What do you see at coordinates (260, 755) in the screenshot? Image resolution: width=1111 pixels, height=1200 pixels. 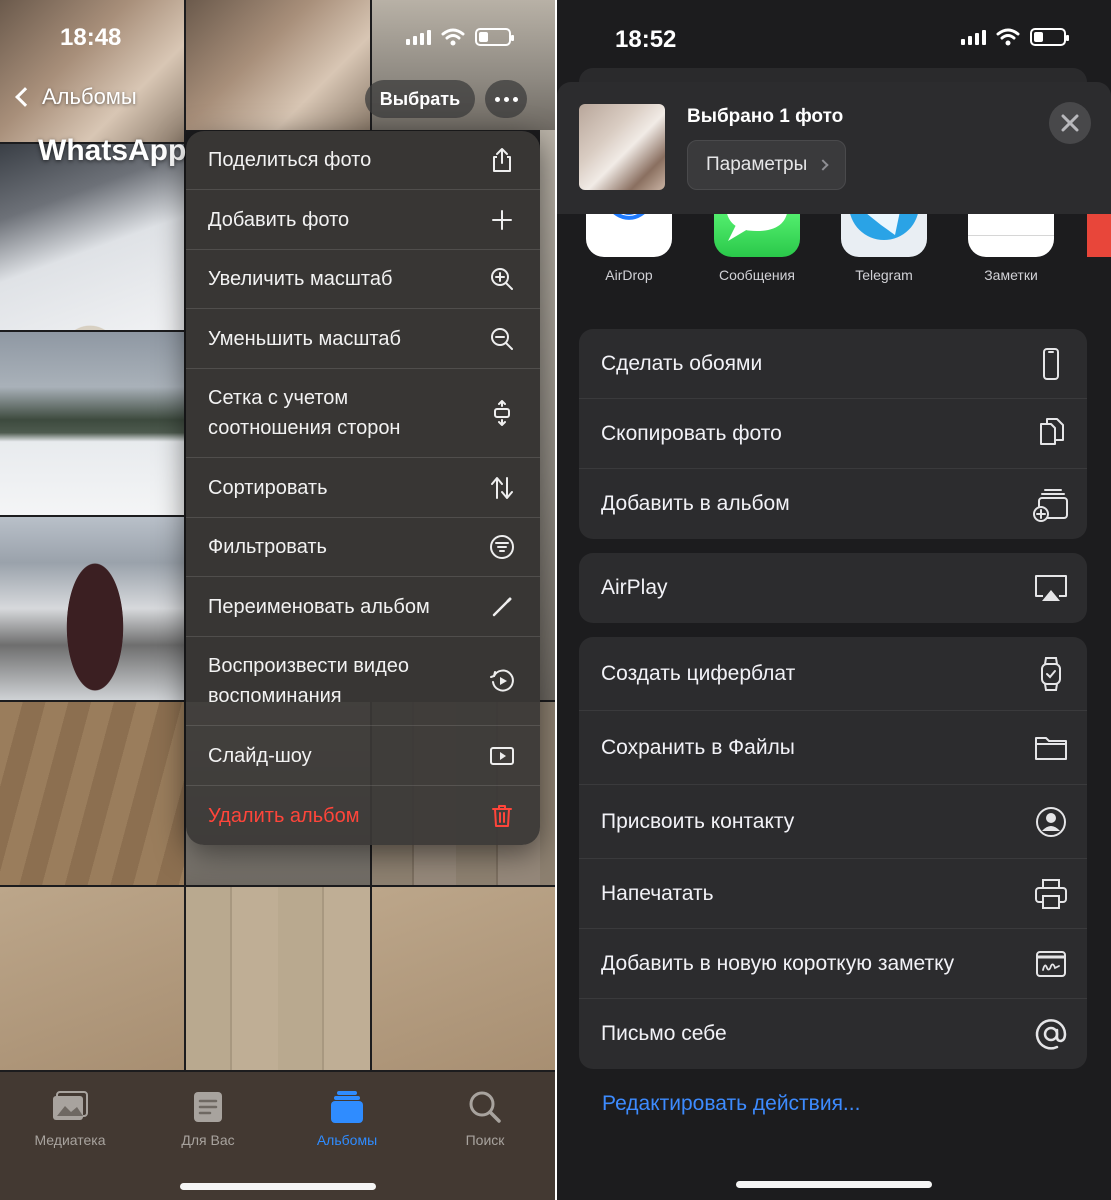 I see `menu-item-label: Слайд-шоу` at bounding box center [260, 755].